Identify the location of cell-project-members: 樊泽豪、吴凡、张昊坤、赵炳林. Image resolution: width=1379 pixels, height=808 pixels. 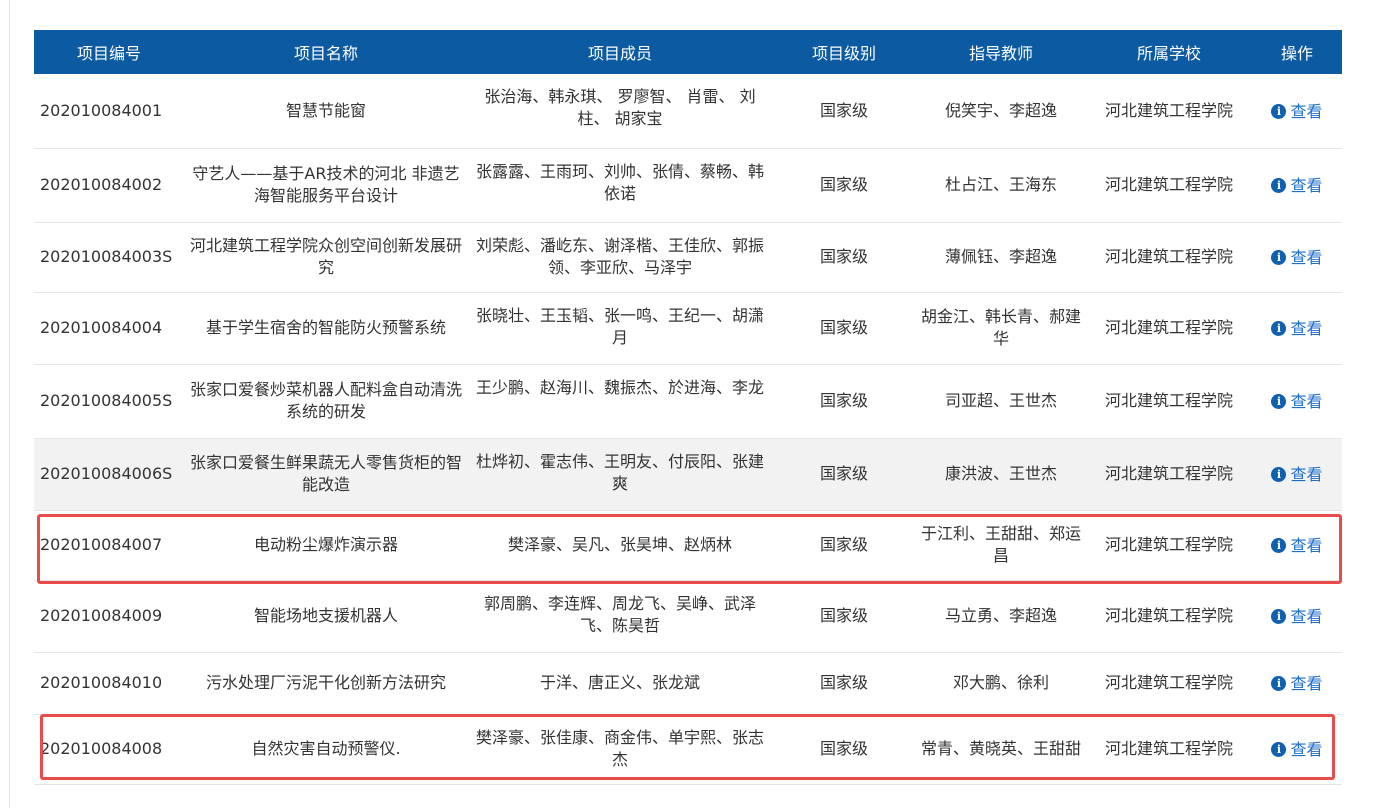
(620, 545).